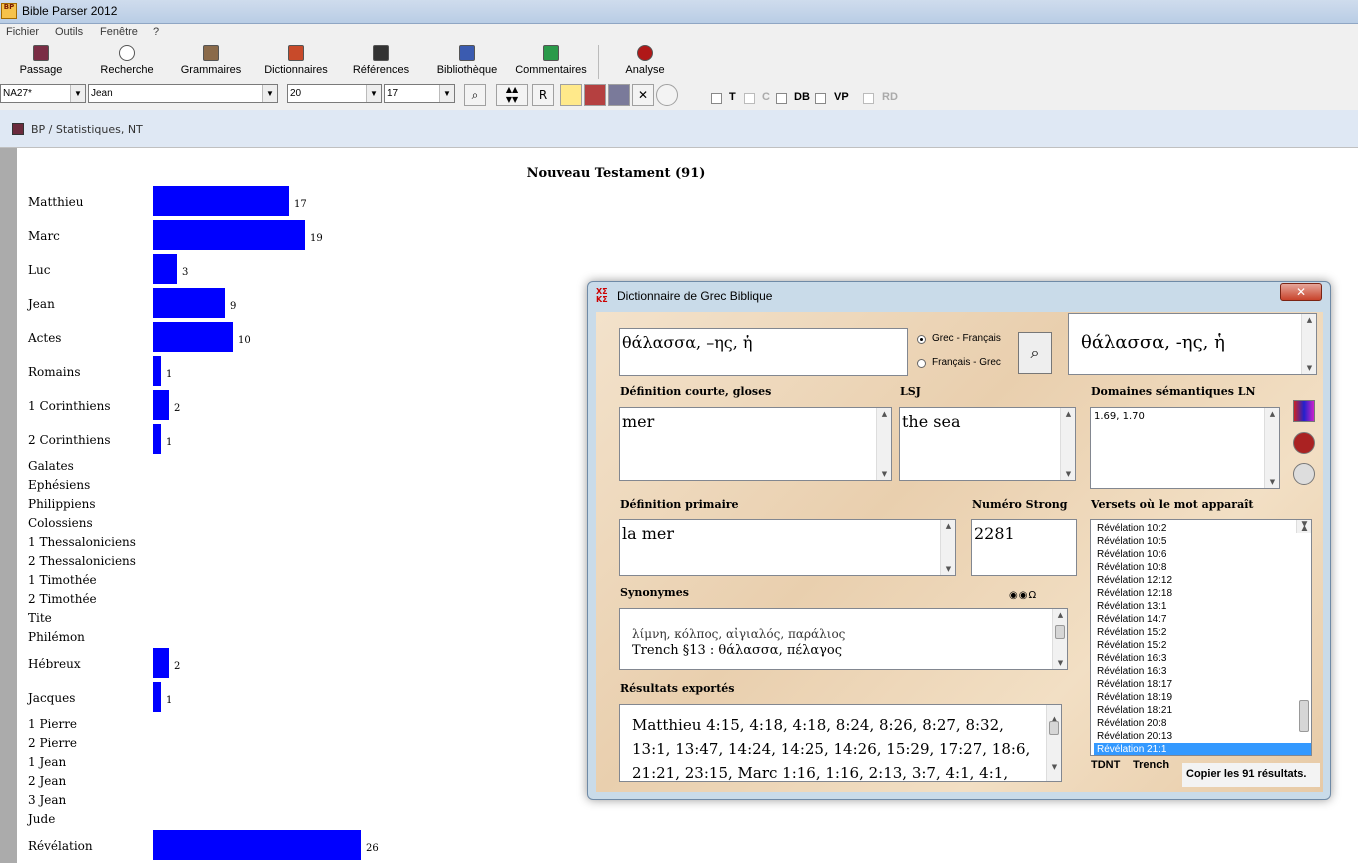 This screenshot has height=863, width=1358. What do you see at coordinates (763, 352) in the screenshot?
I see `search-input: θάλασσα, –ης, ἡ` at bounding box center [763, 352].